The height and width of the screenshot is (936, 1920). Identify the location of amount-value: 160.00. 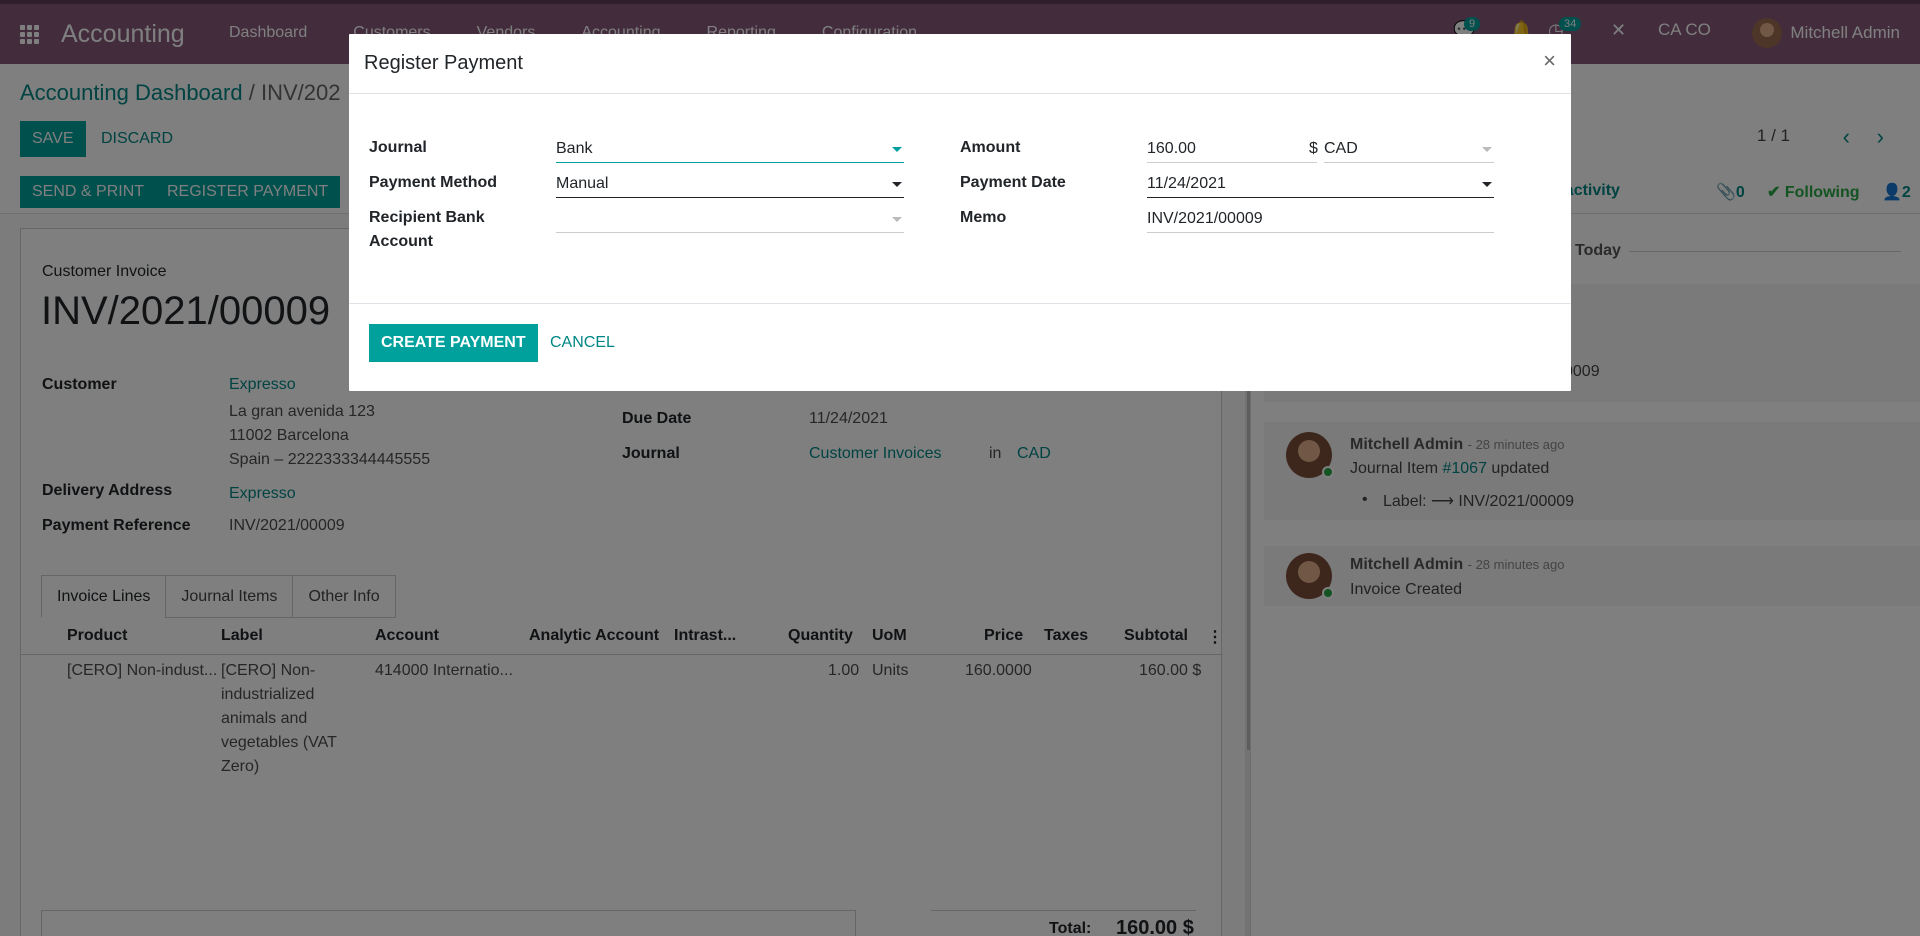
(1171, 148).